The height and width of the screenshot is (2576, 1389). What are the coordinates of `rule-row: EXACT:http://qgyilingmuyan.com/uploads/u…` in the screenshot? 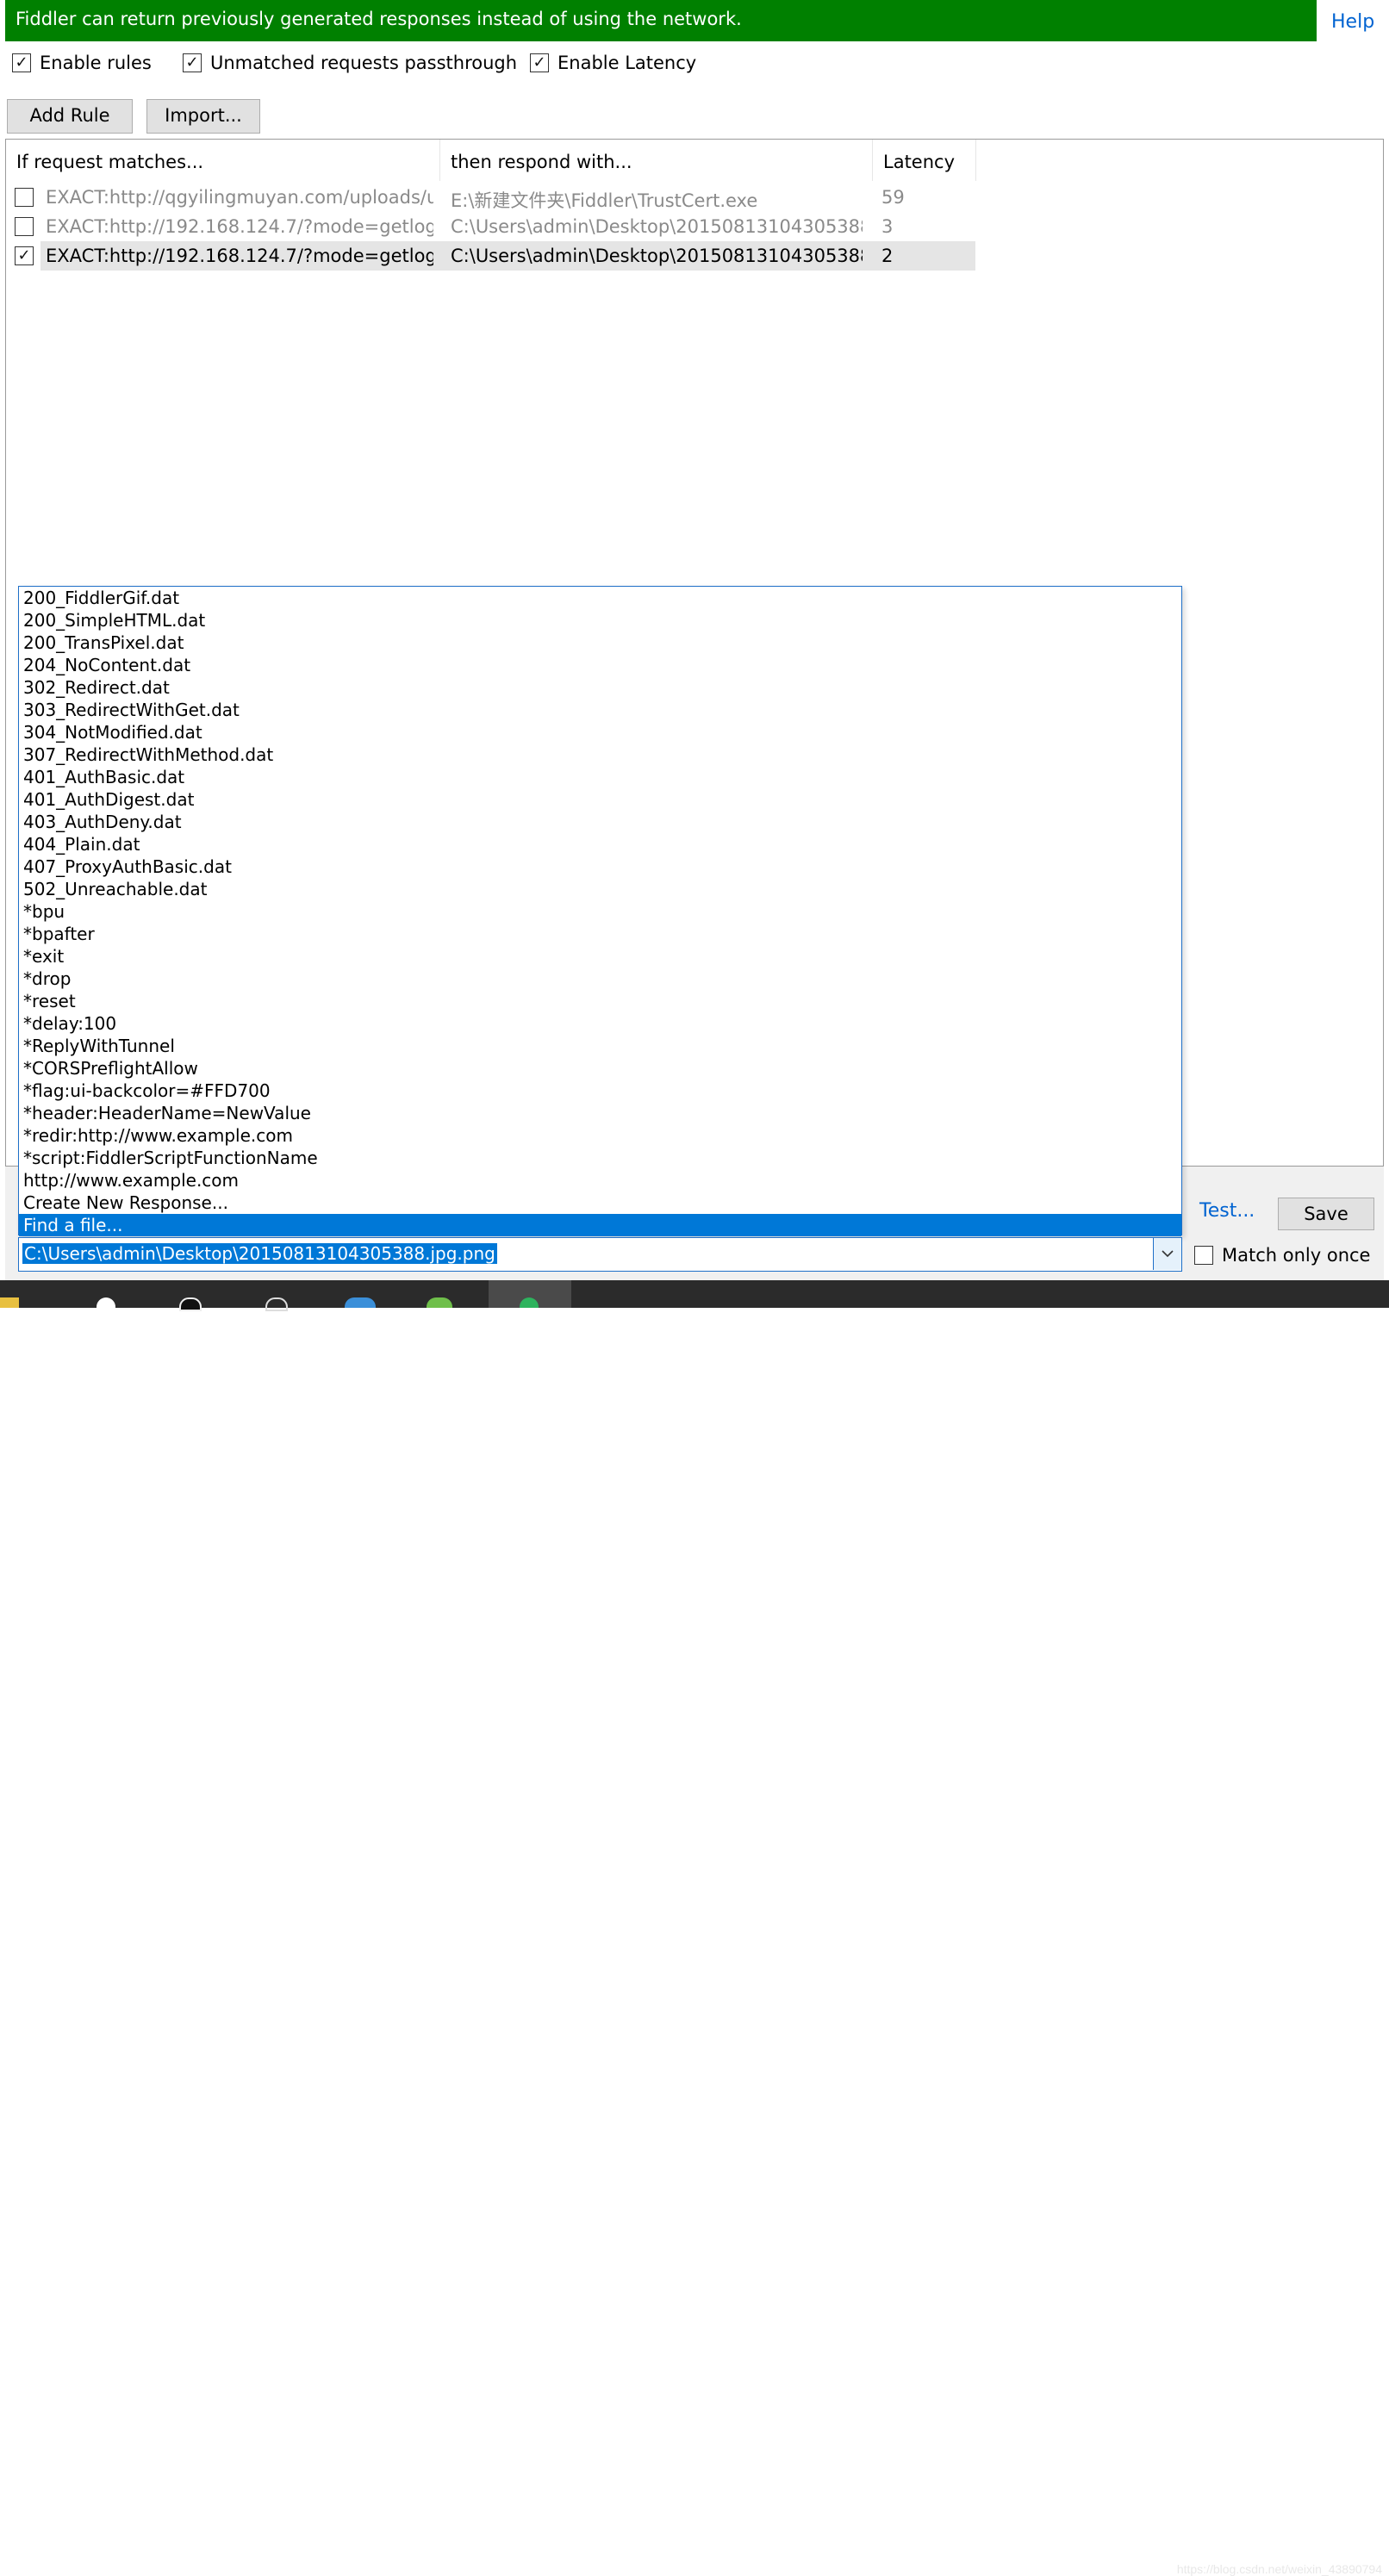 It's located at (491, 198).